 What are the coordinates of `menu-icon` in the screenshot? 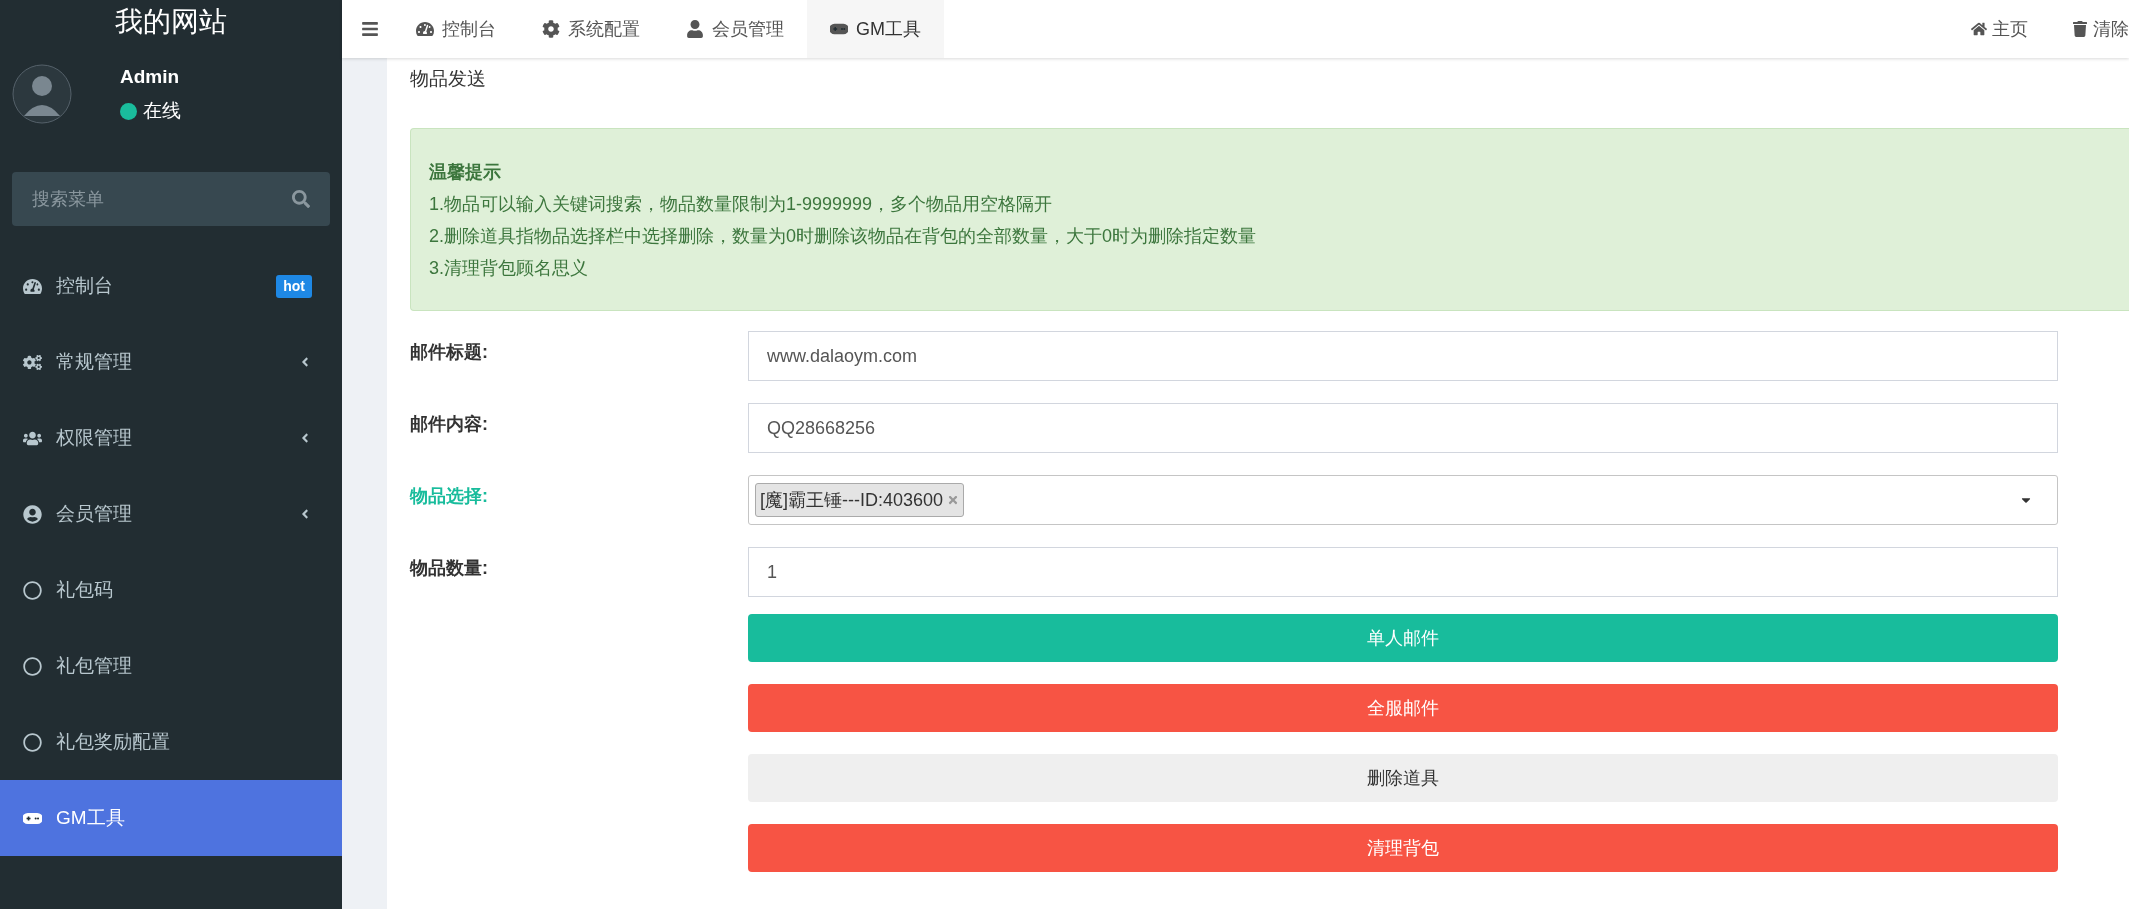 It's located at (370, 29).